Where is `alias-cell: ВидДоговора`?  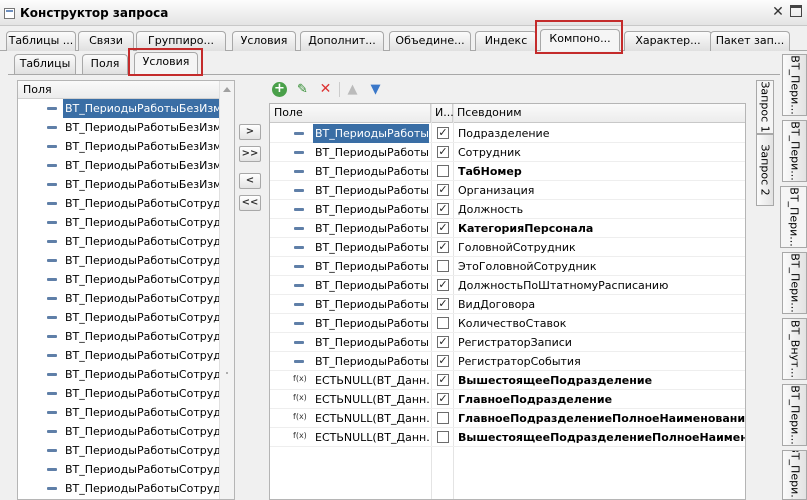 alias-cell: ВидДоговора is located at coordinates (601, 304).